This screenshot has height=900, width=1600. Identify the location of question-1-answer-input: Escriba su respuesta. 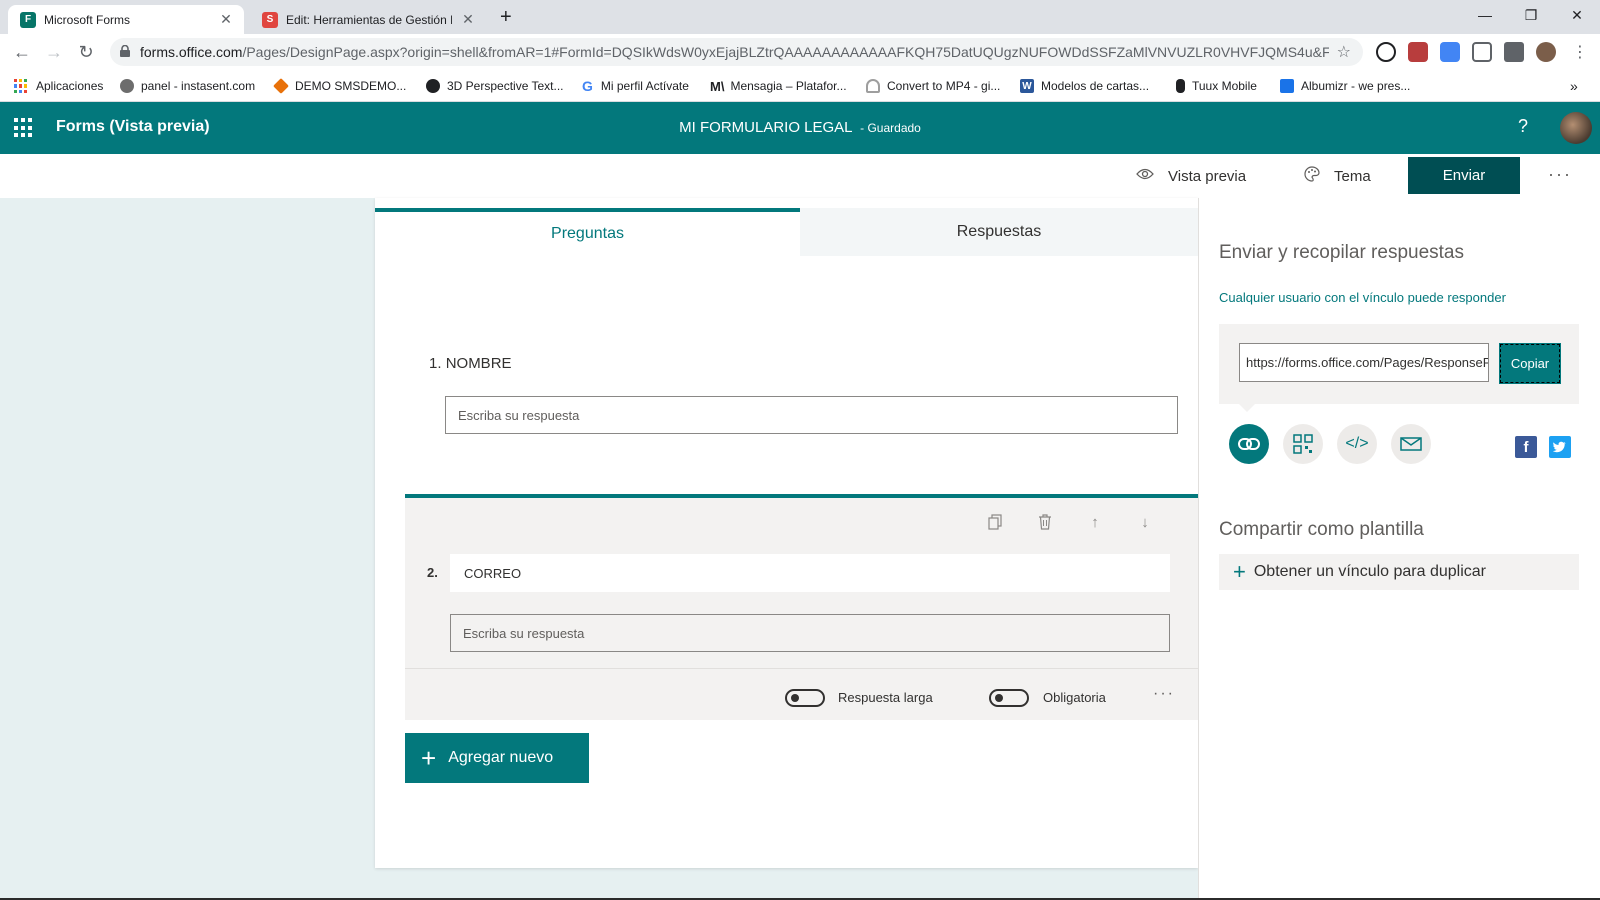
(811, 415).